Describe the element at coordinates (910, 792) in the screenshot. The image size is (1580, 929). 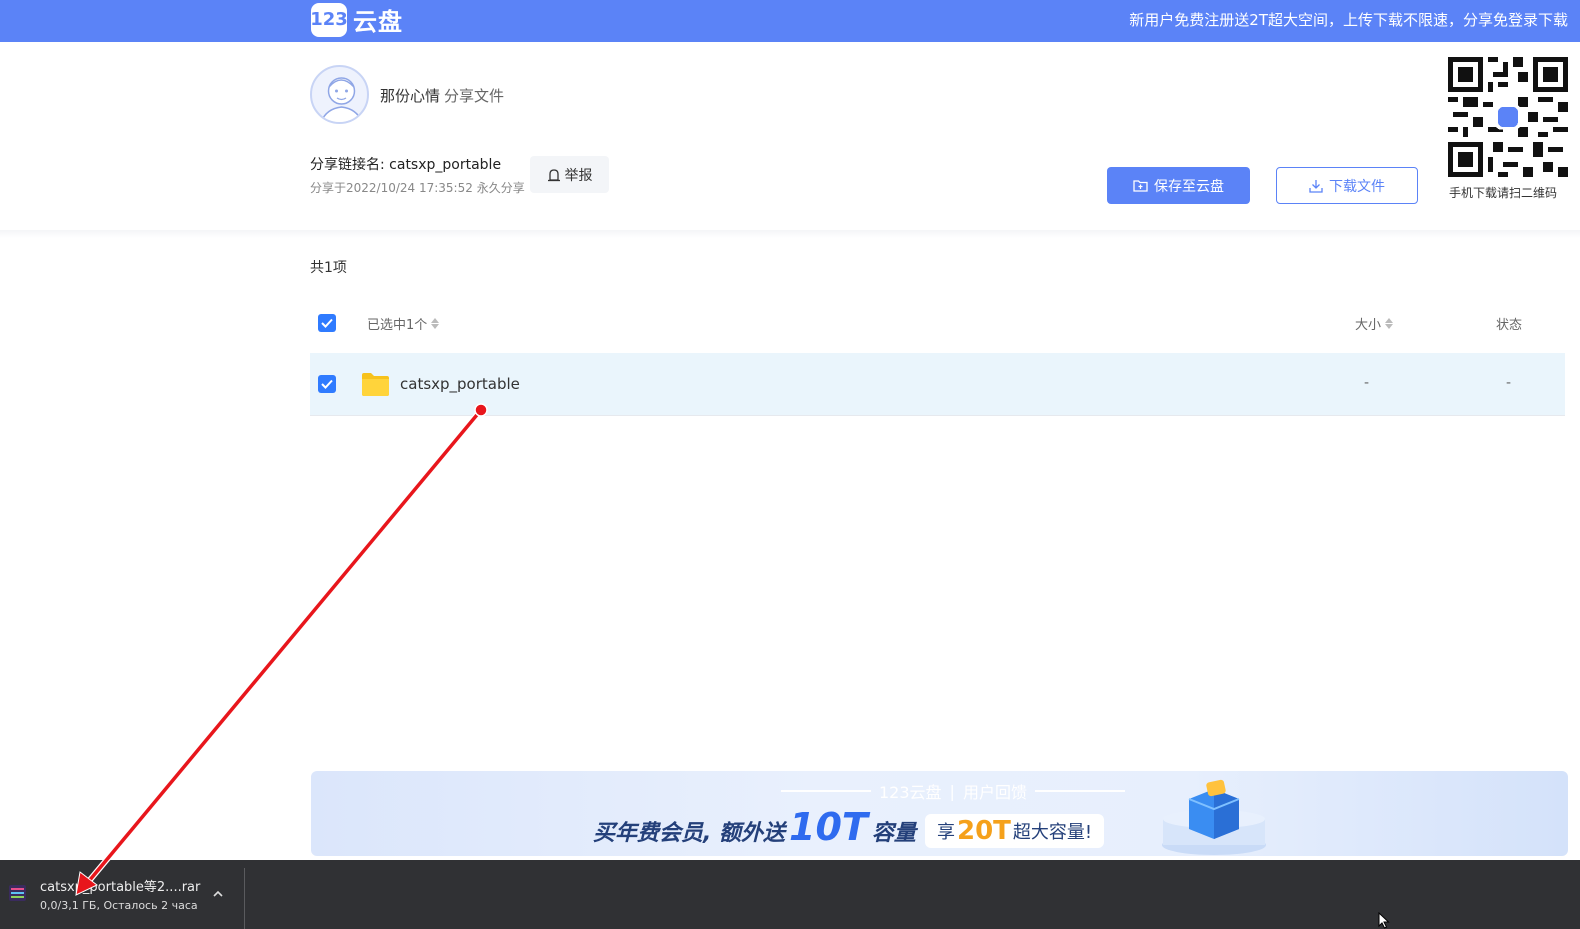
I see `banner-brand: 123云盘` at that location.